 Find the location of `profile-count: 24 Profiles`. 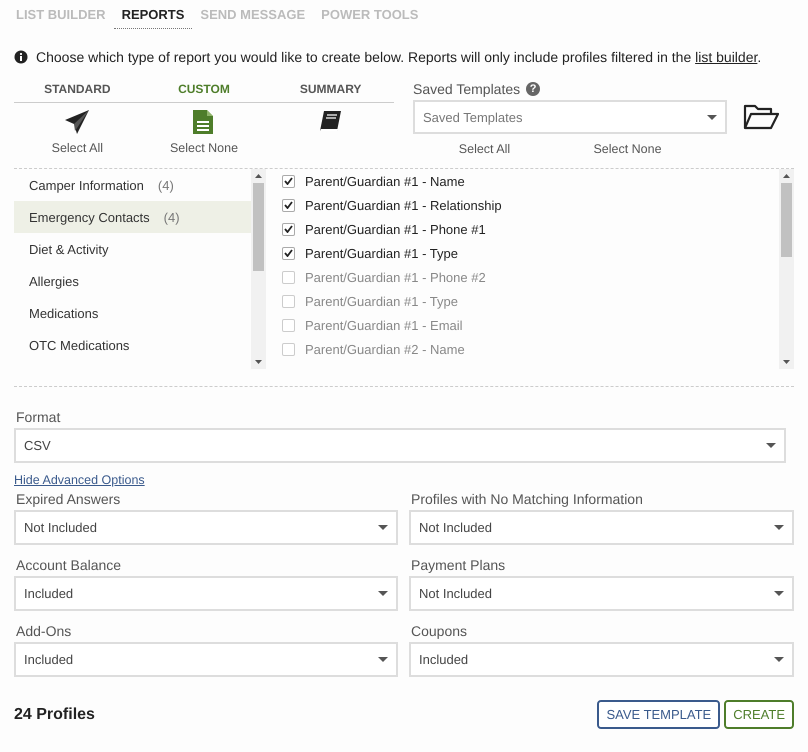

profile-count: 24 Profiles is located at coordinates (54, 715).